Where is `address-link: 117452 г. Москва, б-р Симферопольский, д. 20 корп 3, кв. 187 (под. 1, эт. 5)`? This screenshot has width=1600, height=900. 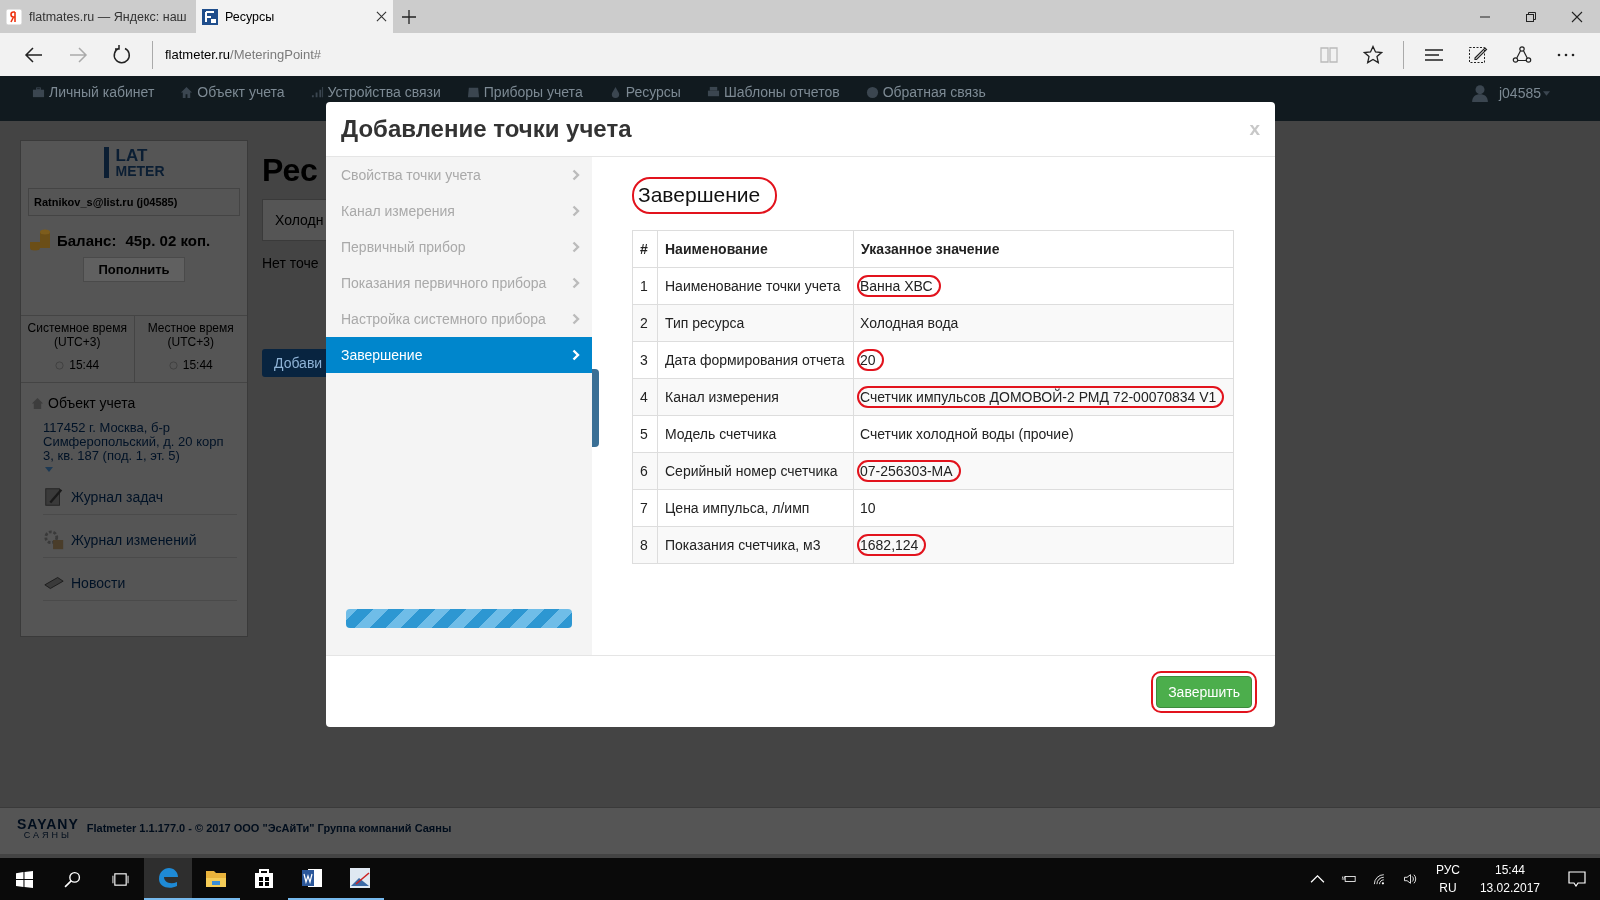 address-link: 117452 г. Москва, б-р Симферопольский, д. 20 корп 3, кв. 187 (под. 1, эт. 5) is located at coordinates (140, 442).